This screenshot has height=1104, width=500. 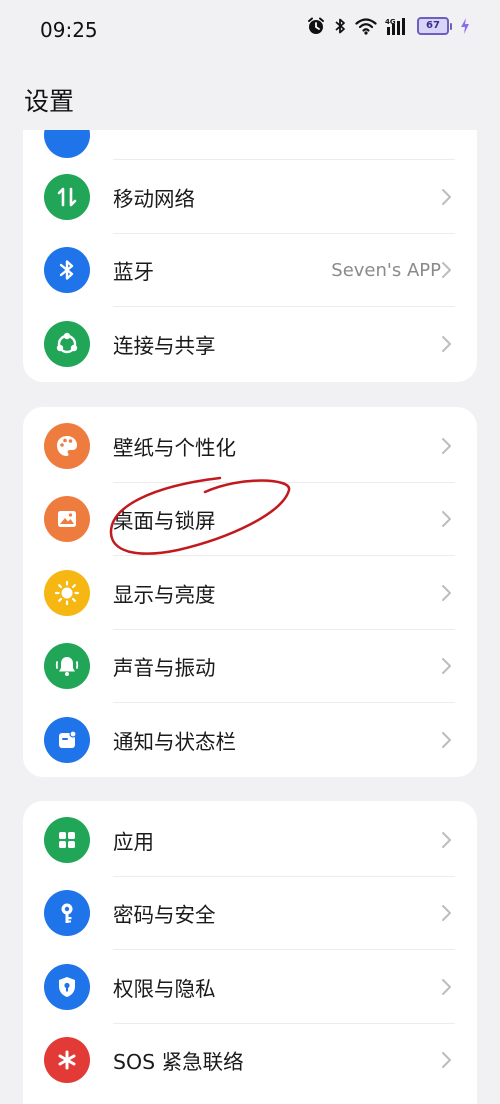 I want to click on key-icon, so click(x=67, y=913).